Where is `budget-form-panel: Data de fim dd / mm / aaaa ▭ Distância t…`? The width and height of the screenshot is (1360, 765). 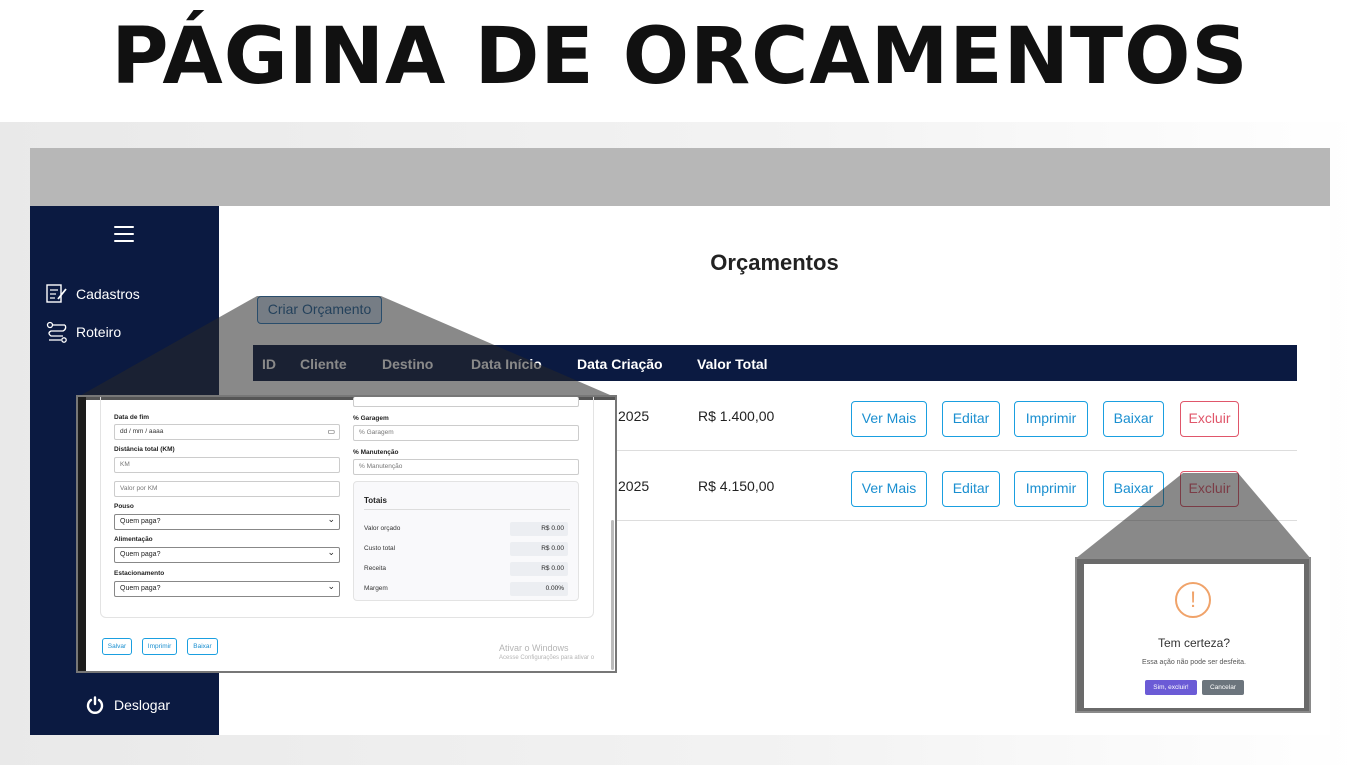
budget-form-panel: Data de fim dd / mm / aaaa ▭ Distância t… is located at coordinates (350, 534).